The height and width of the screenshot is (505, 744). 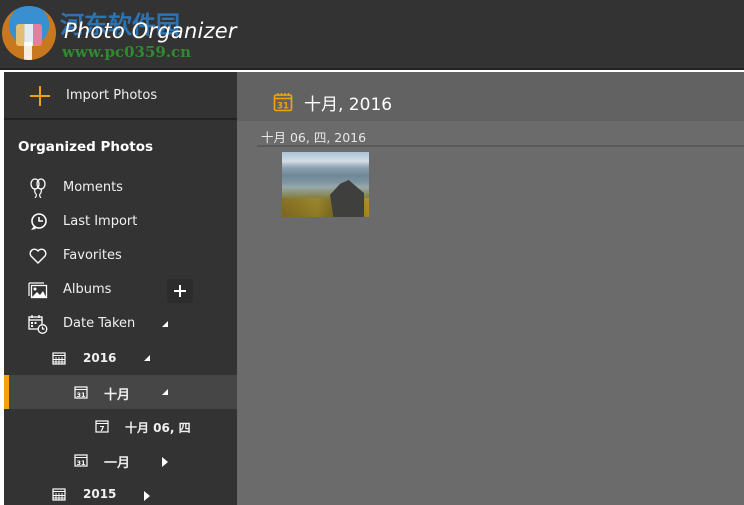 What do you see at coordinates (117, 395) in the screenshot?
I see `tree-item-label: 十月` at bounding box center [117, 395].